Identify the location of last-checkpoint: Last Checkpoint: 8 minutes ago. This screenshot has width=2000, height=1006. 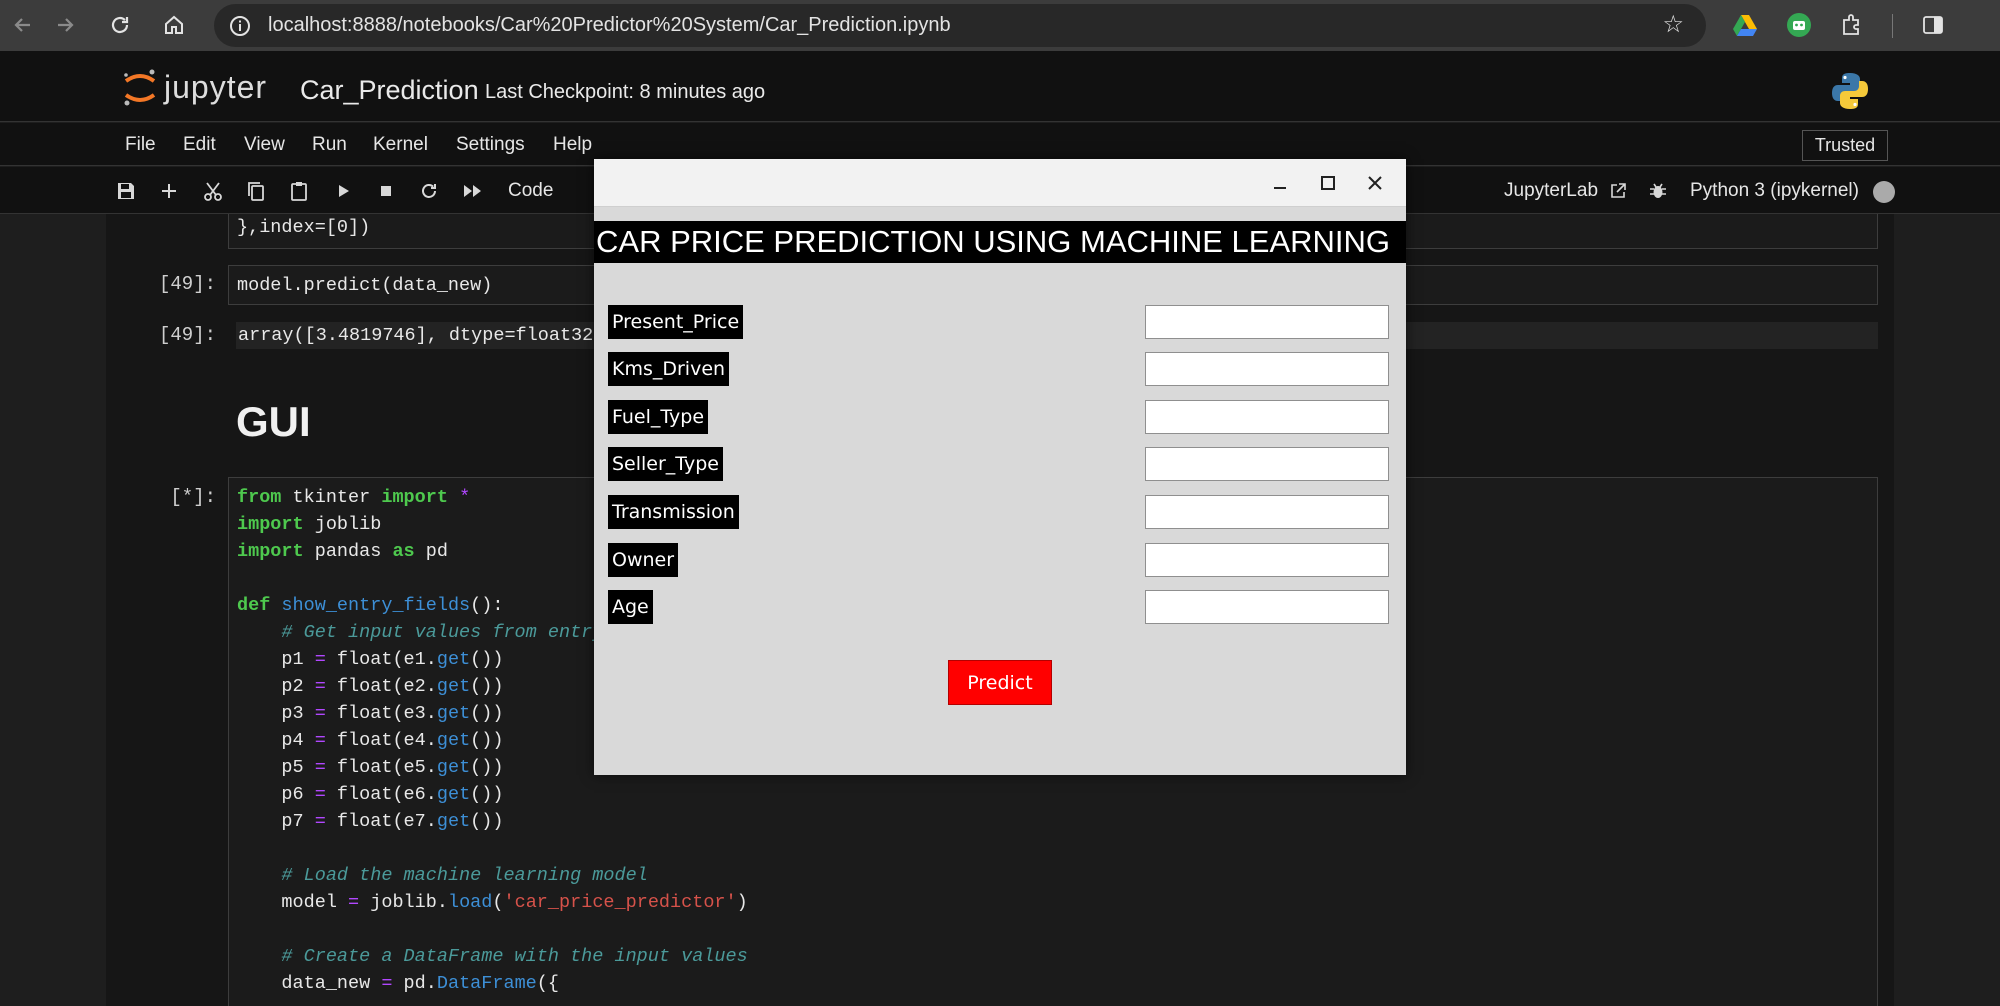
(625, 92).